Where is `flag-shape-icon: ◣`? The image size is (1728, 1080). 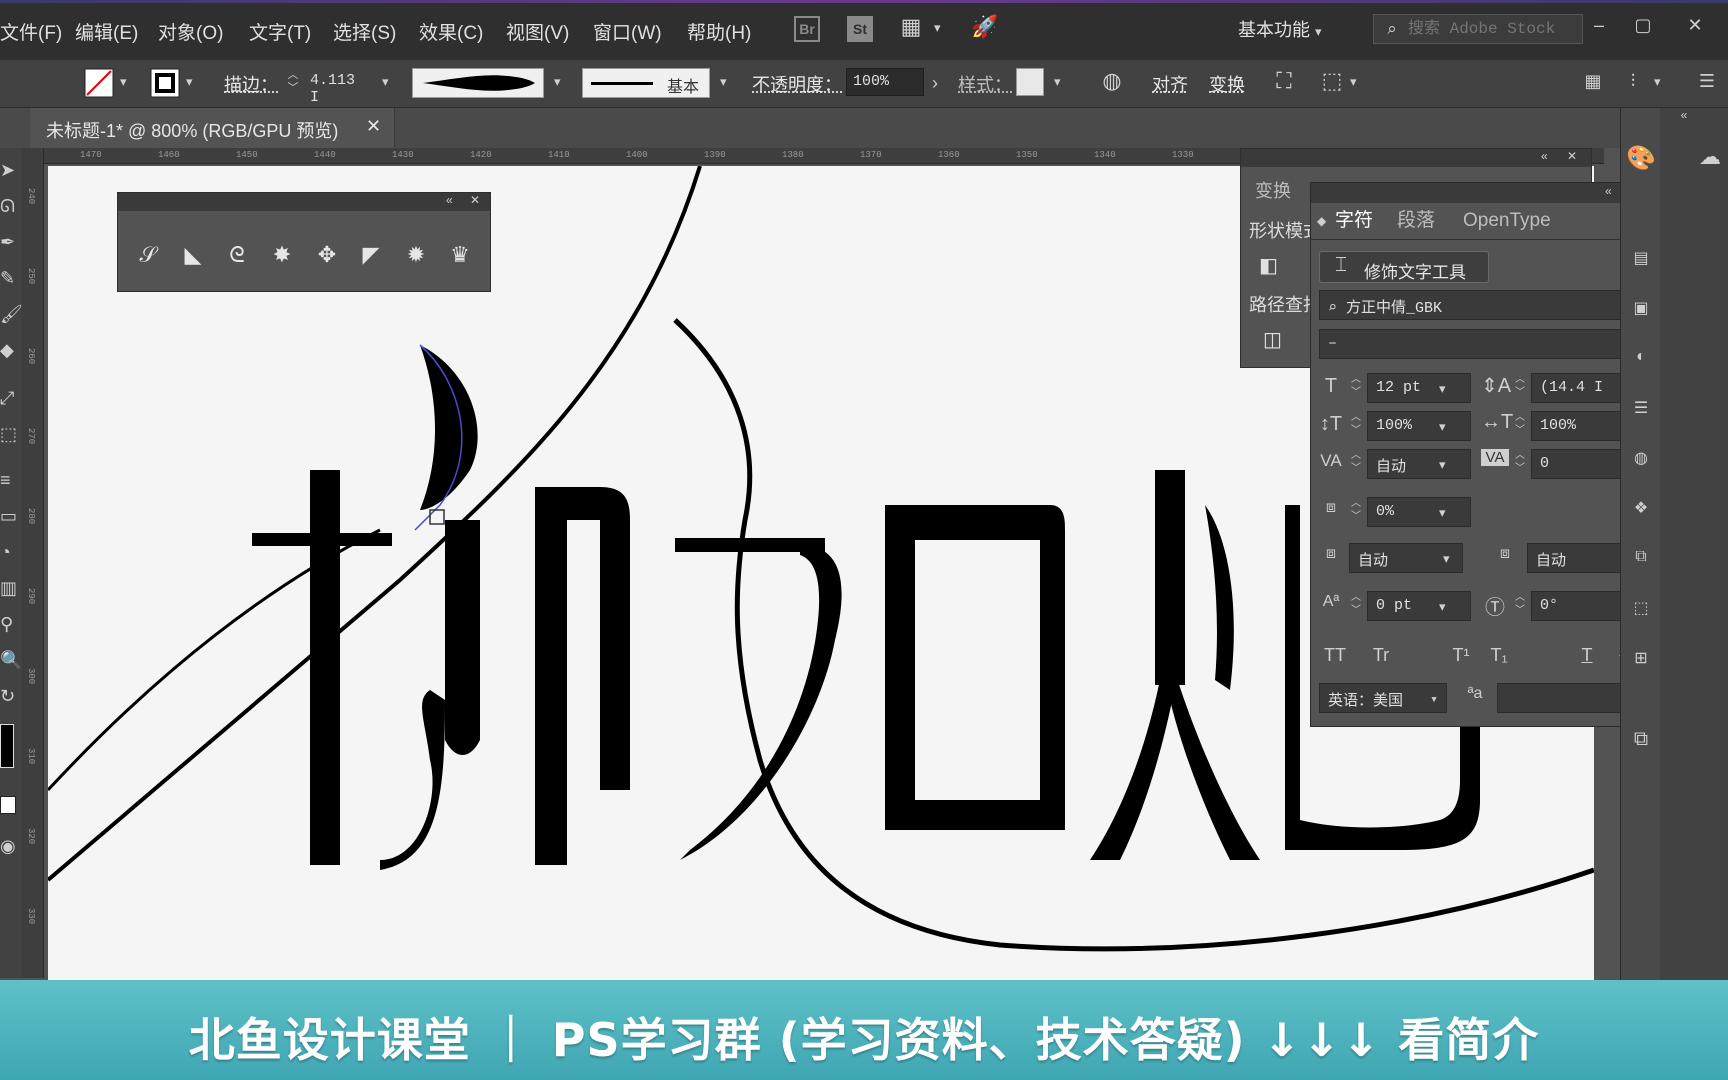
flag-shape-icon: ◣ is located at coordinates (193, 255).